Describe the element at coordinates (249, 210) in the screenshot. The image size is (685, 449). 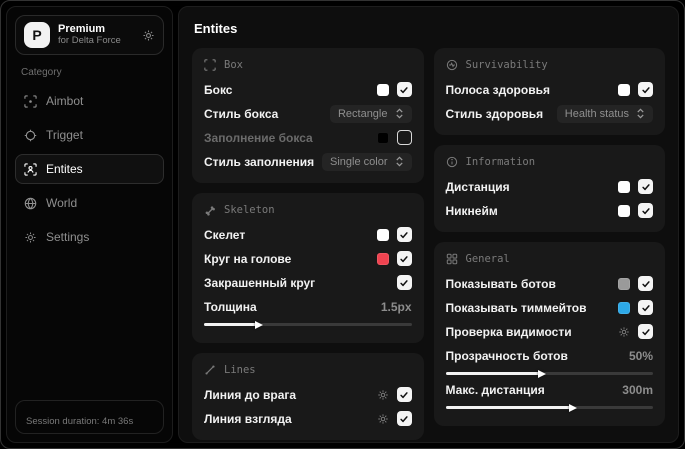
I see `section-title: Skeleton` at that location.